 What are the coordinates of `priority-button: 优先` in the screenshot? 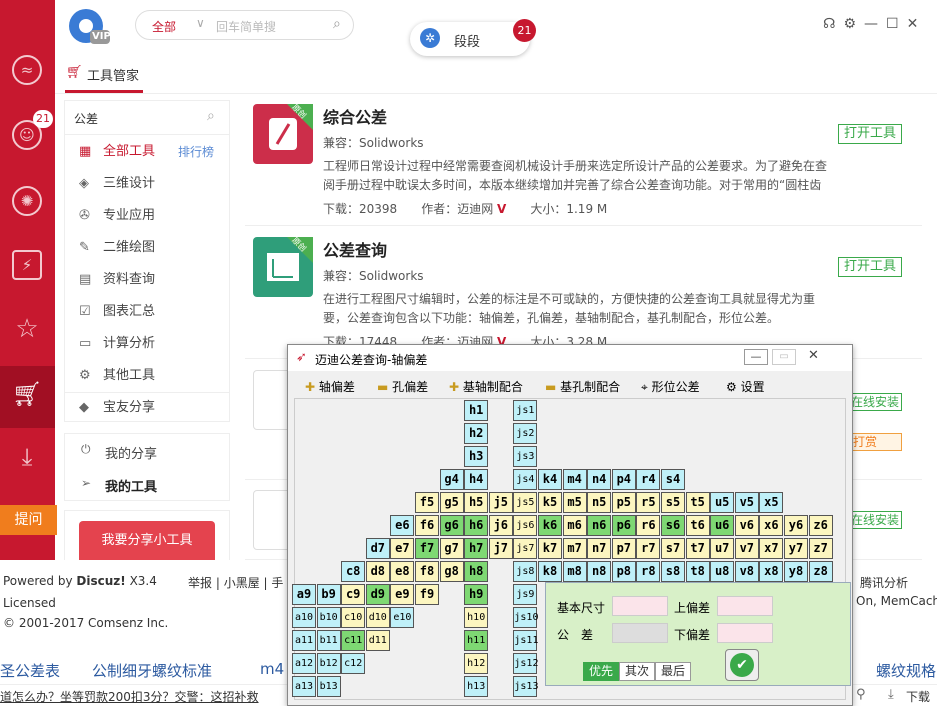 It's located at (601, 671).